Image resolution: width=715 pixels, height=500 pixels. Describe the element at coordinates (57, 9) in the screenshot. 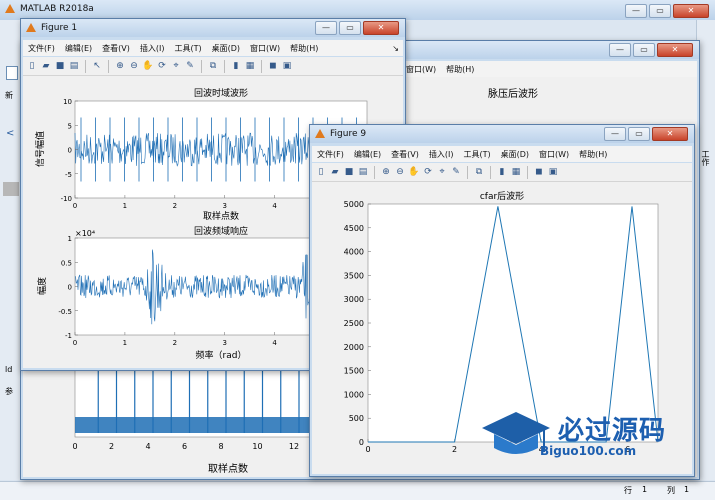

I see `main-window-title: MATLAB R2018a` at that location.